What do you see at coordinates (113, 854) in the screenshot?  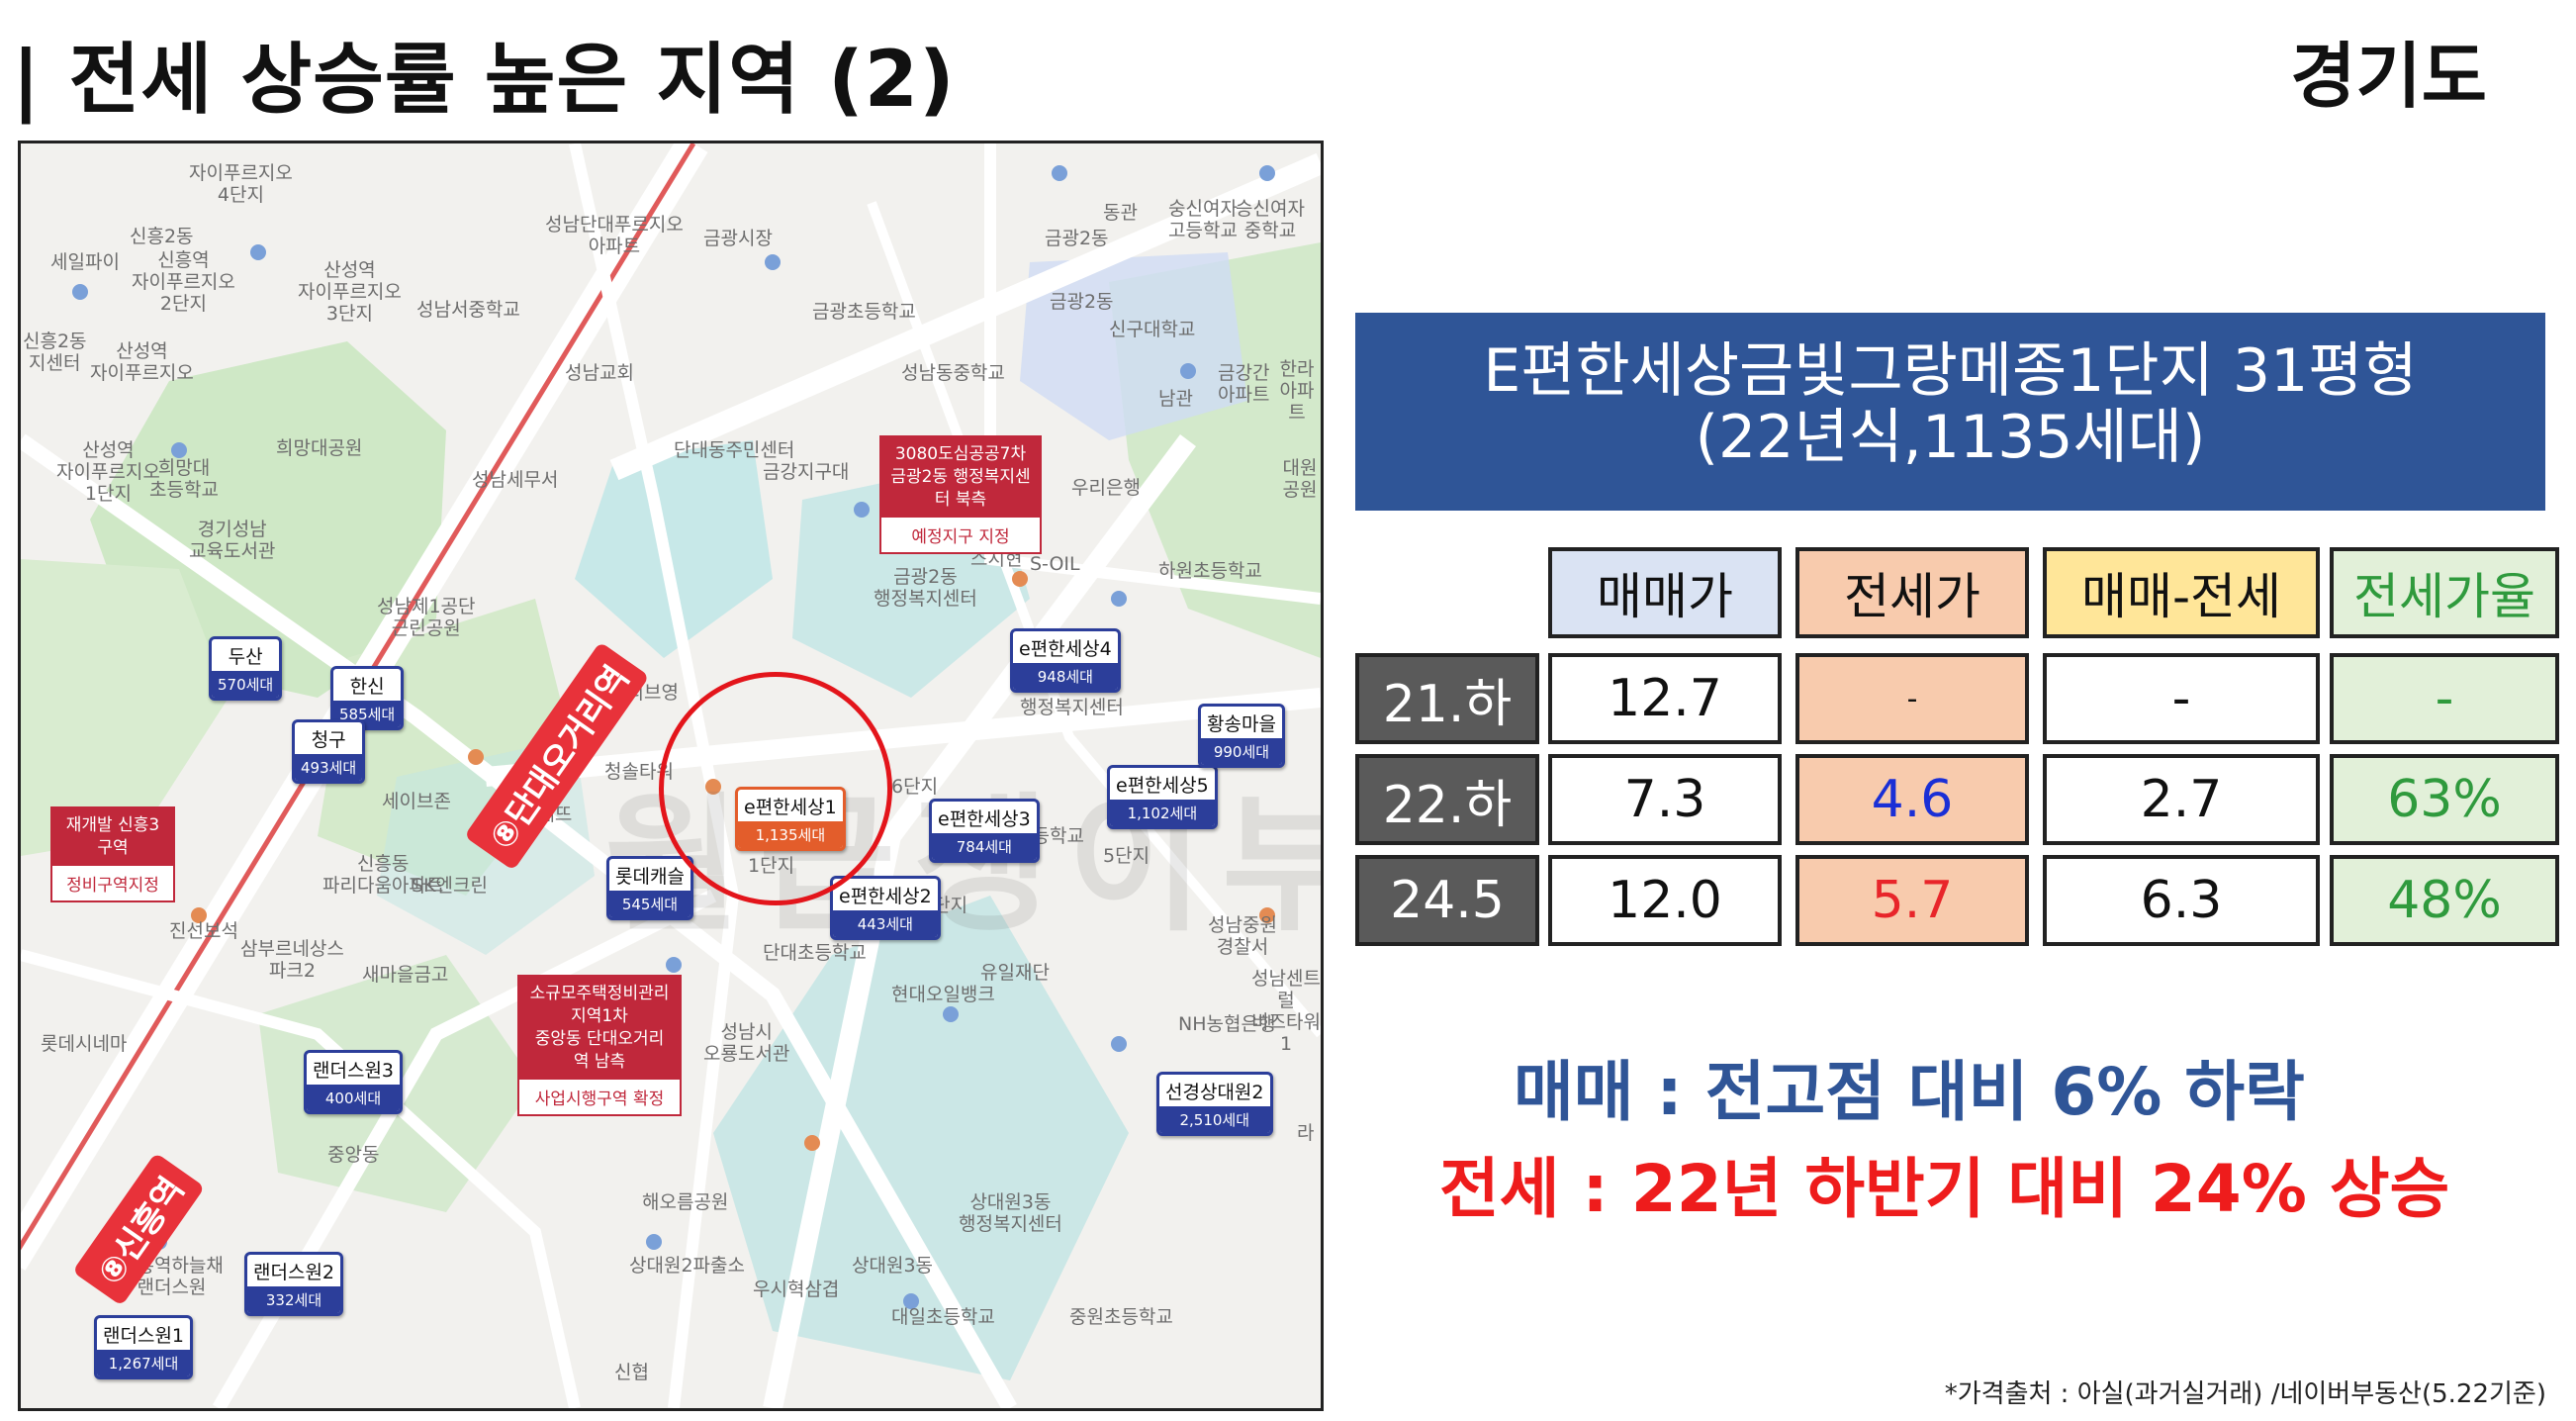 I see `redevelopment-notice: 재개발 신흥3구역 정비구역지정` at bounding box center [113, 854].